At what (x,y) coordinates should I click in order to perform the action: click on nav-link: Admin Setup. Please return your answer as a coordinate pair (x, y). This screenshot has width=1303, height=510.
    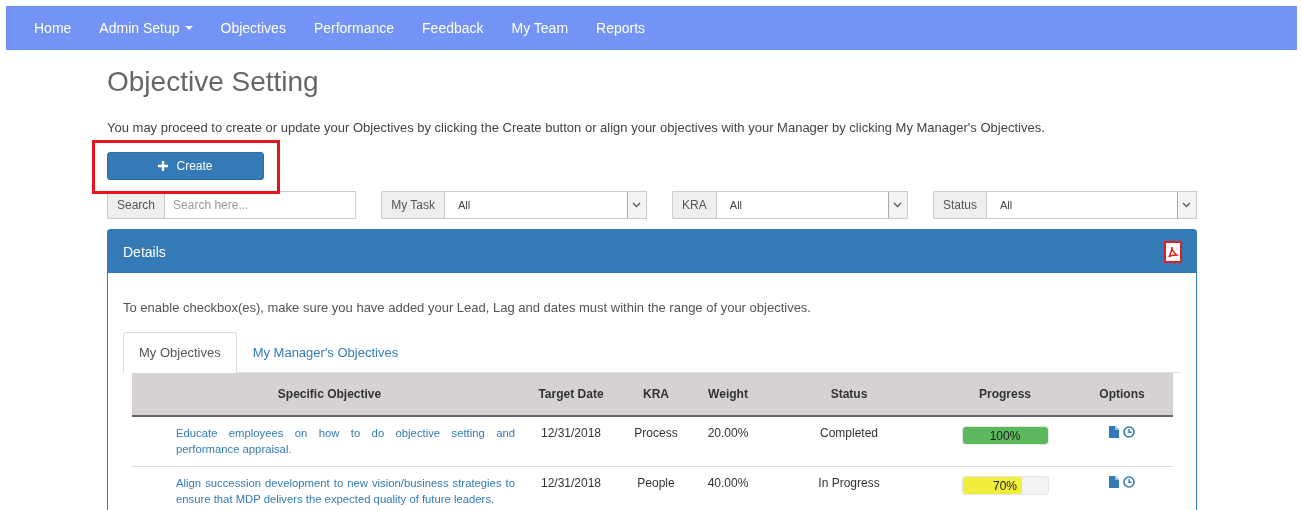
    Looking at the image, I should click on (146, 28).